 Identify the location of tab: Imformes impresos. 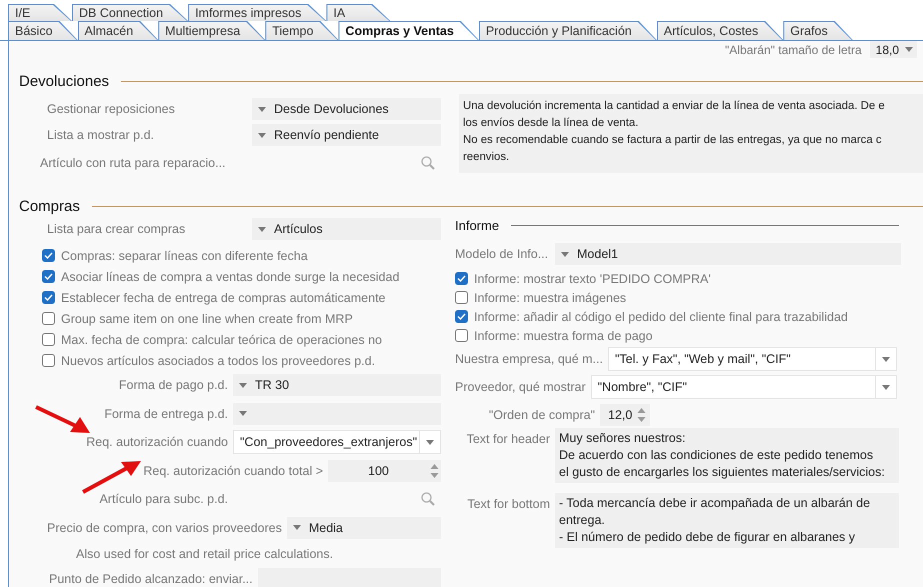
(257, 13).